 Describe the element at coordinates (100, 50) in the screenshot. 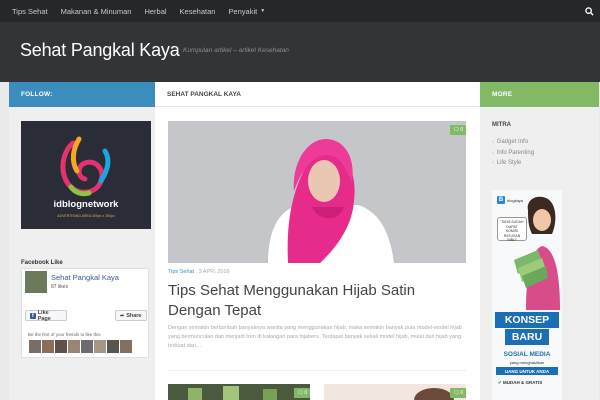

I see `site-title: Sehat Pangkal Kaya` at that location.